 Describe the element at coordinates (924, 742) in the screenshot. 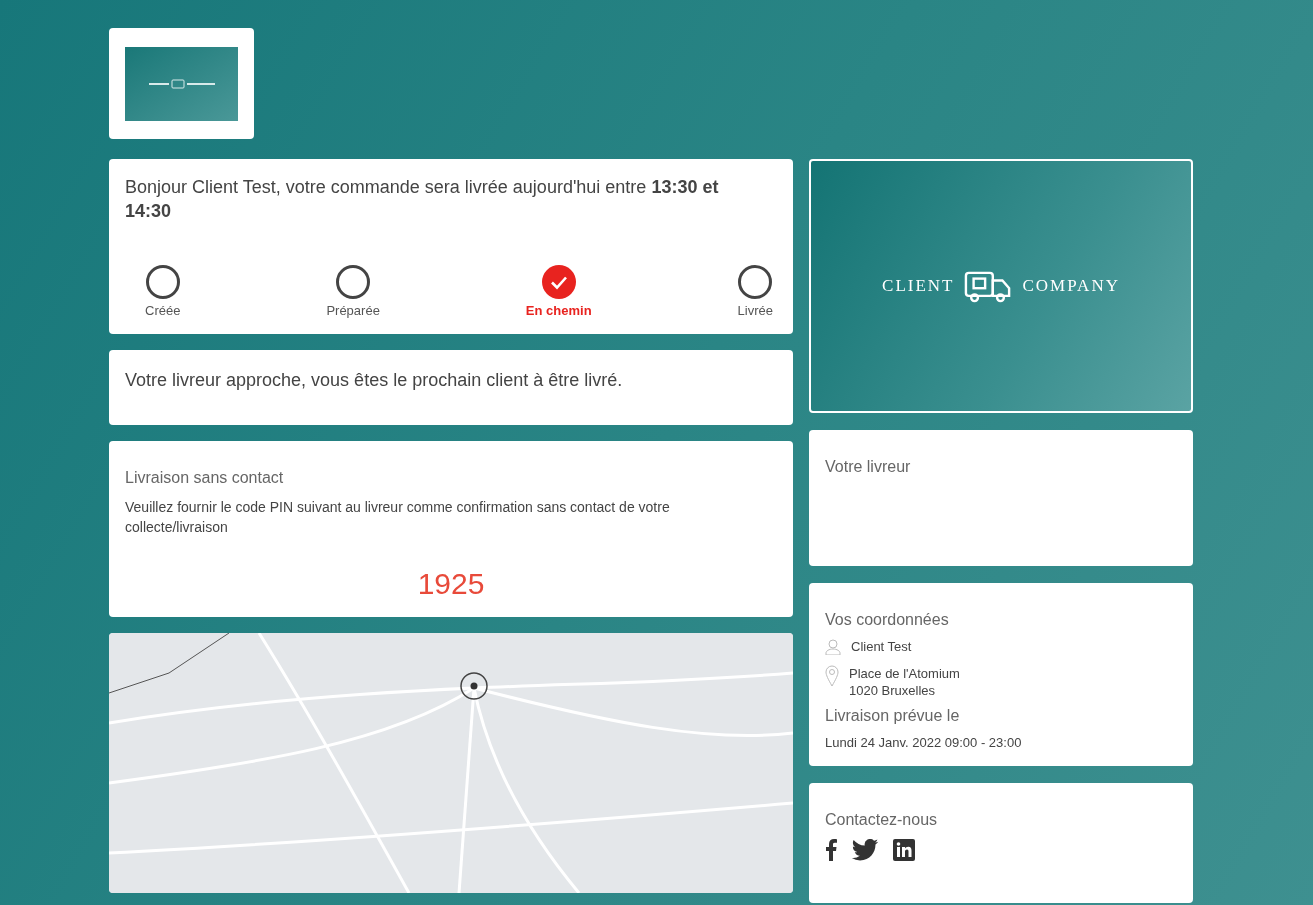

I see `delivery-date: Lundi 24 Janv. 2022 09:00 - 23:00` at that location.